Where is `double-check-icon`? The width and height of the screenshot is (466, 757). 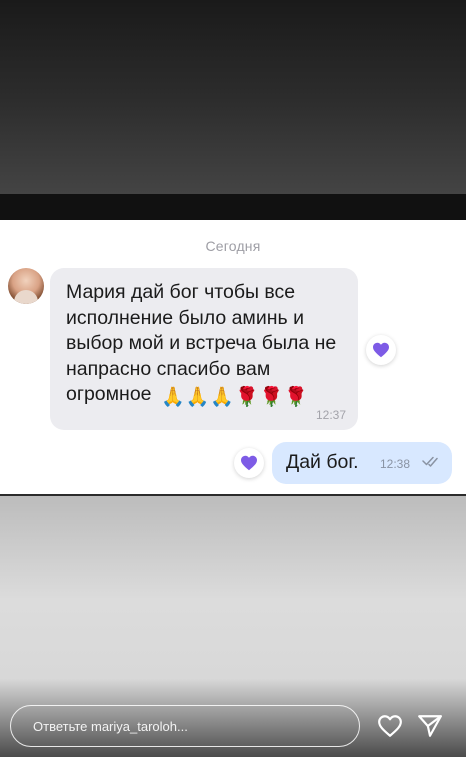 double-check-icon is located at coordinates (430, 461).